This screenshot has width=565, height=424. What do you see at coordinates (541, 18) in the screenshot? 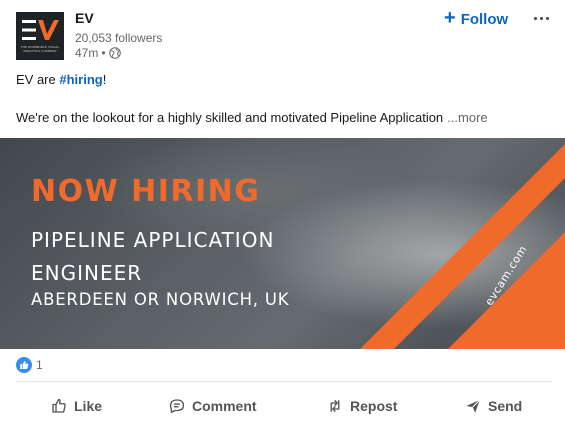
I see `more-options-icon` at bounding box center [541, 18].